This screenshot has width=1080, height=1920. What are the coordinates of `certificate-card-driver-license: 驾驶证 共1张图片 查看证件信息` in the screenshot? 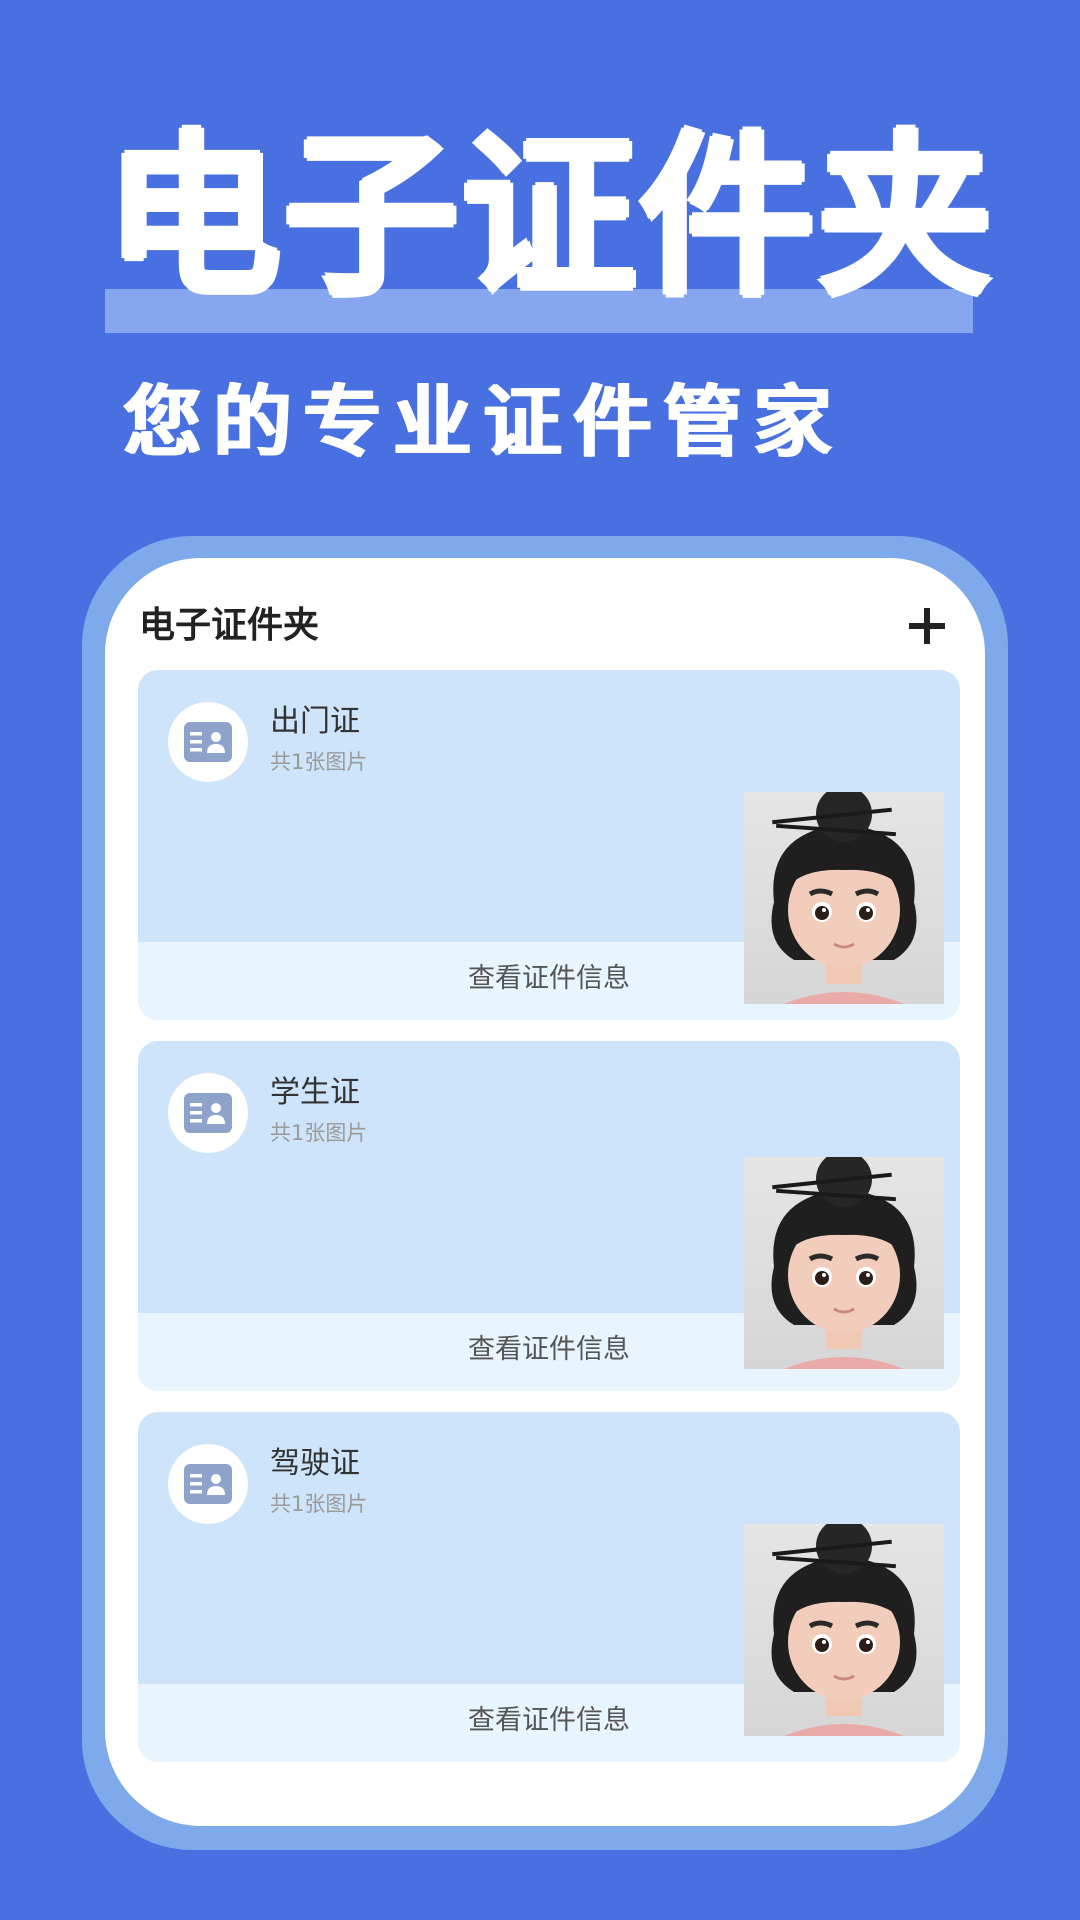 It's located at (549, 1587).